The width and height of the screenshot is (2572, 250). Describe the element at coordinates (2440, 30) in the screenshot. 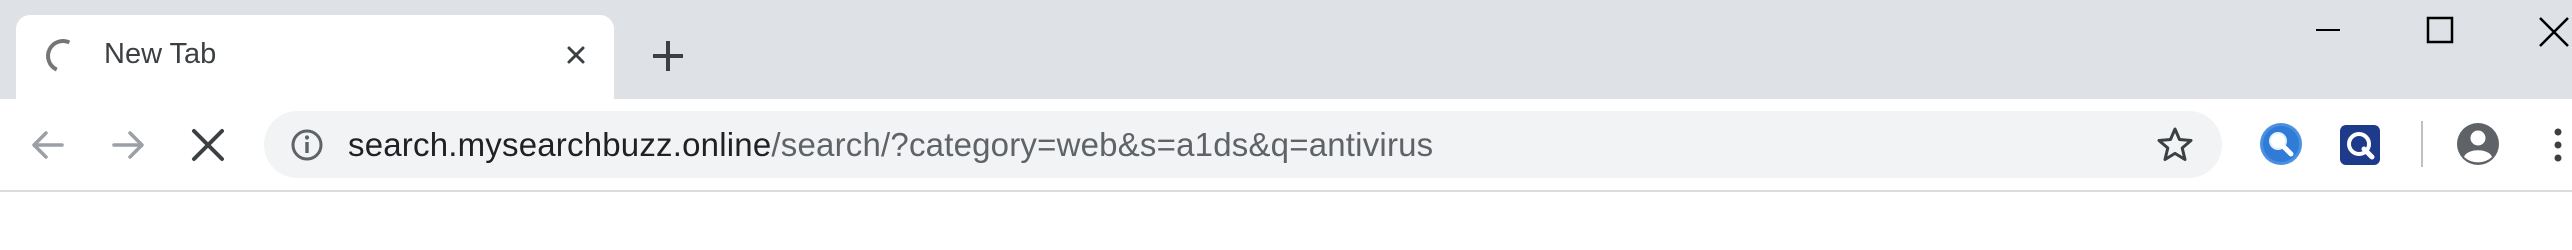

I see `maximize-icon` at that location.